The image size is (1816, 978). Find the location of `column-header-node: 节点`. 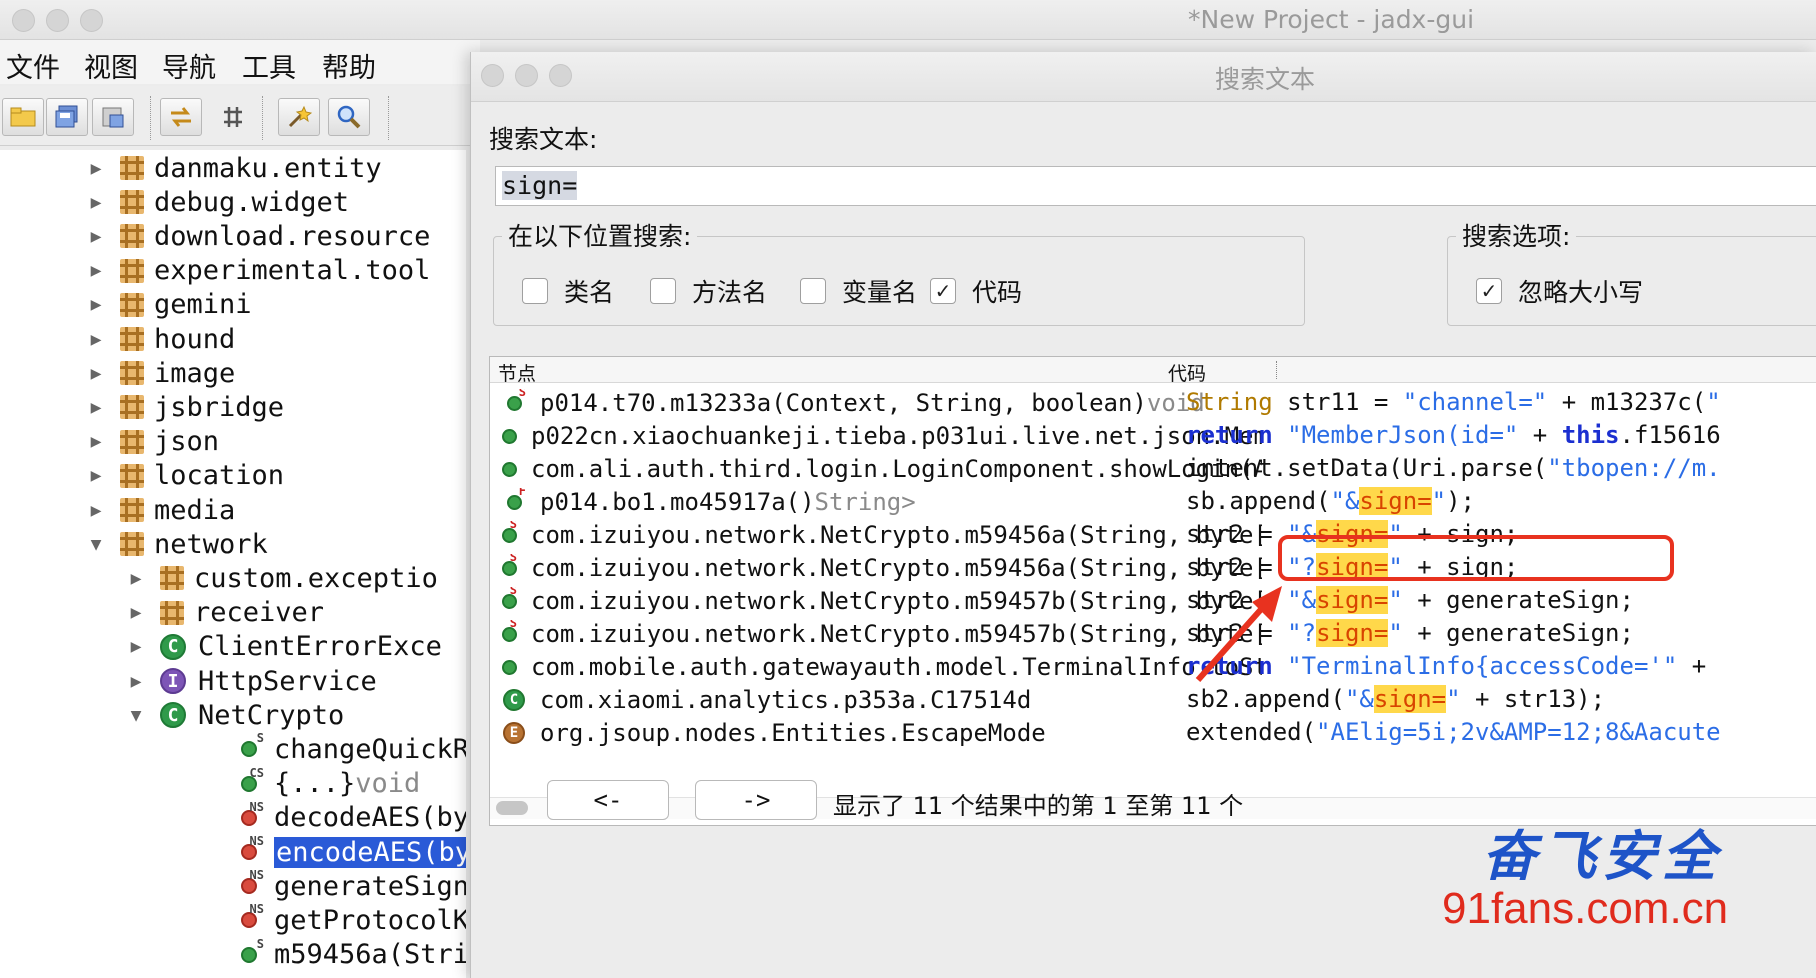

column-header-node: 节点 is located at coordinates (517, 372).